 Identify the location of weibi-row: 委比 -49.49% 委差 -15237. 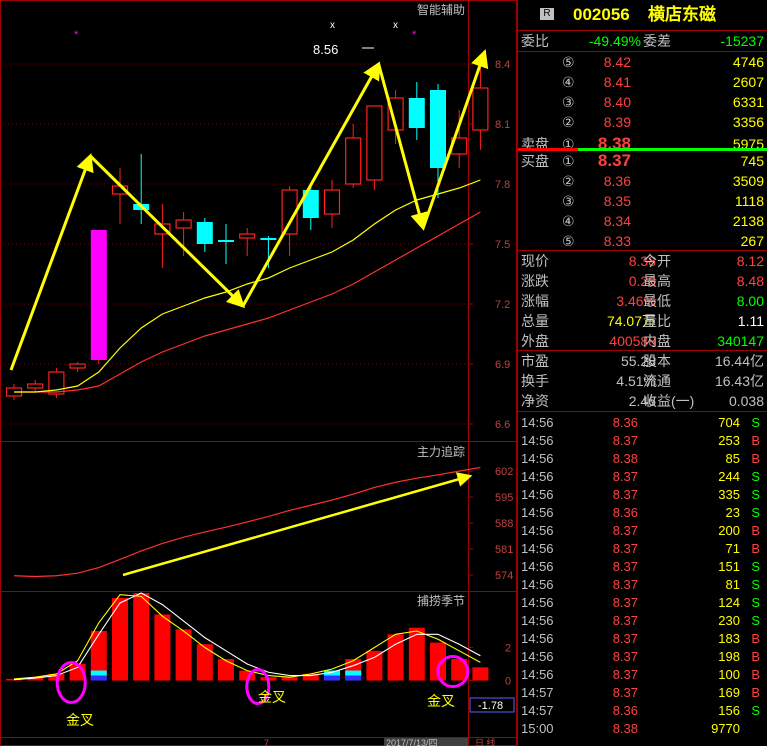
(642, 41).